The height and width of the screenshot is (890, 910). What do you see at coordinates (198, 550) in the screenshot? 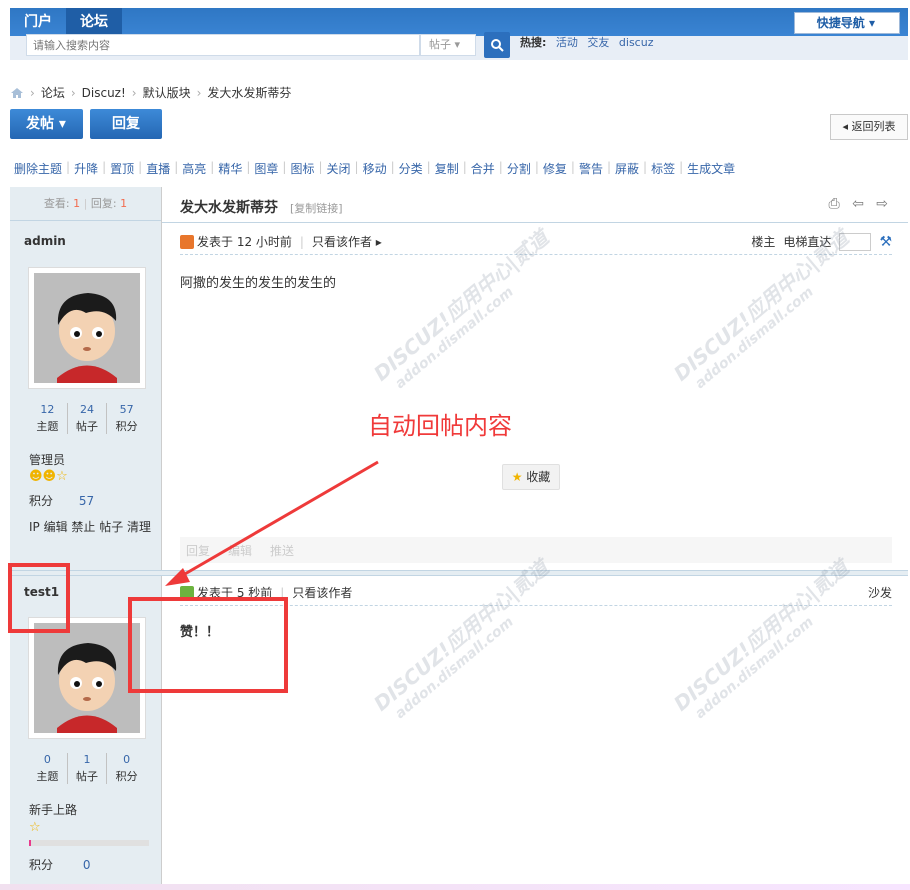
I see `reply-action: 回复` at bounding box center [198, 550].